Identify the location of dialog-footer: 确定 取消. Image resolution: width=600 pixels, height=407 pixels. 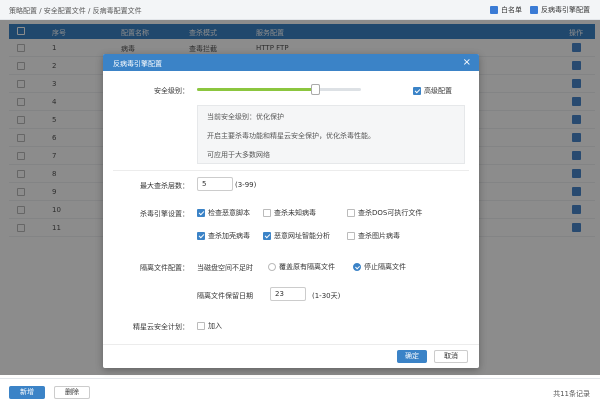
(291, 356).